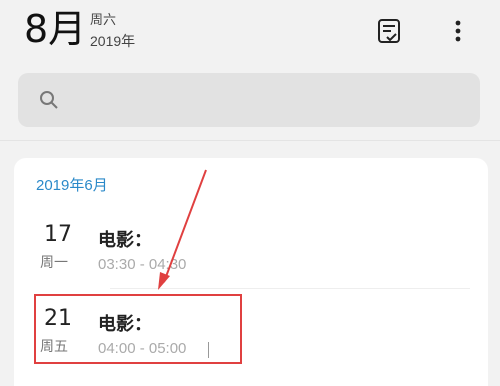 This screenshot has width=500, height=386. I want to click on current-month: 8月, so click(55, 29).